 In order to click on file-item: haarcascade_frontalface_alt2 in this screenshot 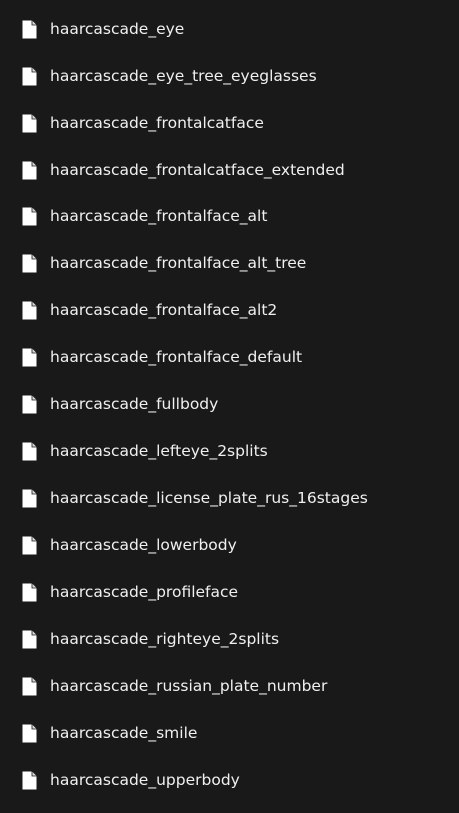, I will do `click(229, 310)`.